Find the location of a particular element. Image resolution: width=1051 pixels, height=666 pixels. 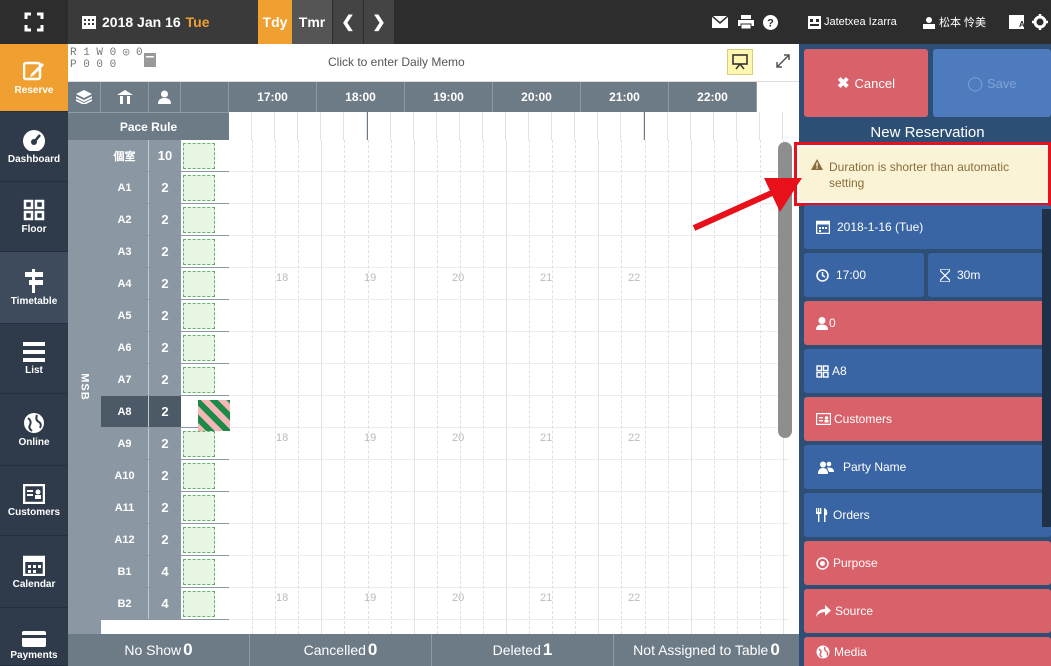

media-field: Media is located at coordinates (927, 651).